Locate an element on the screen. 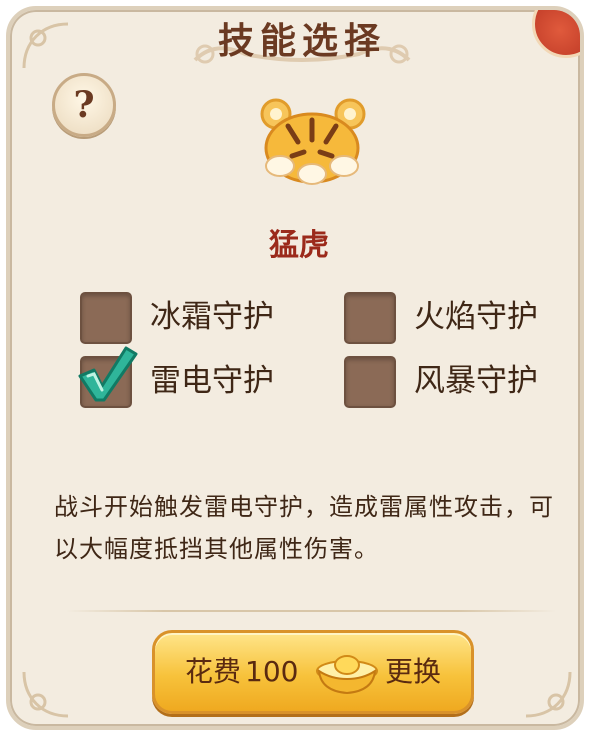 This screenshot has width=592, height=736. dialog-title: 技能选择 is located at coordinates (301, 41).